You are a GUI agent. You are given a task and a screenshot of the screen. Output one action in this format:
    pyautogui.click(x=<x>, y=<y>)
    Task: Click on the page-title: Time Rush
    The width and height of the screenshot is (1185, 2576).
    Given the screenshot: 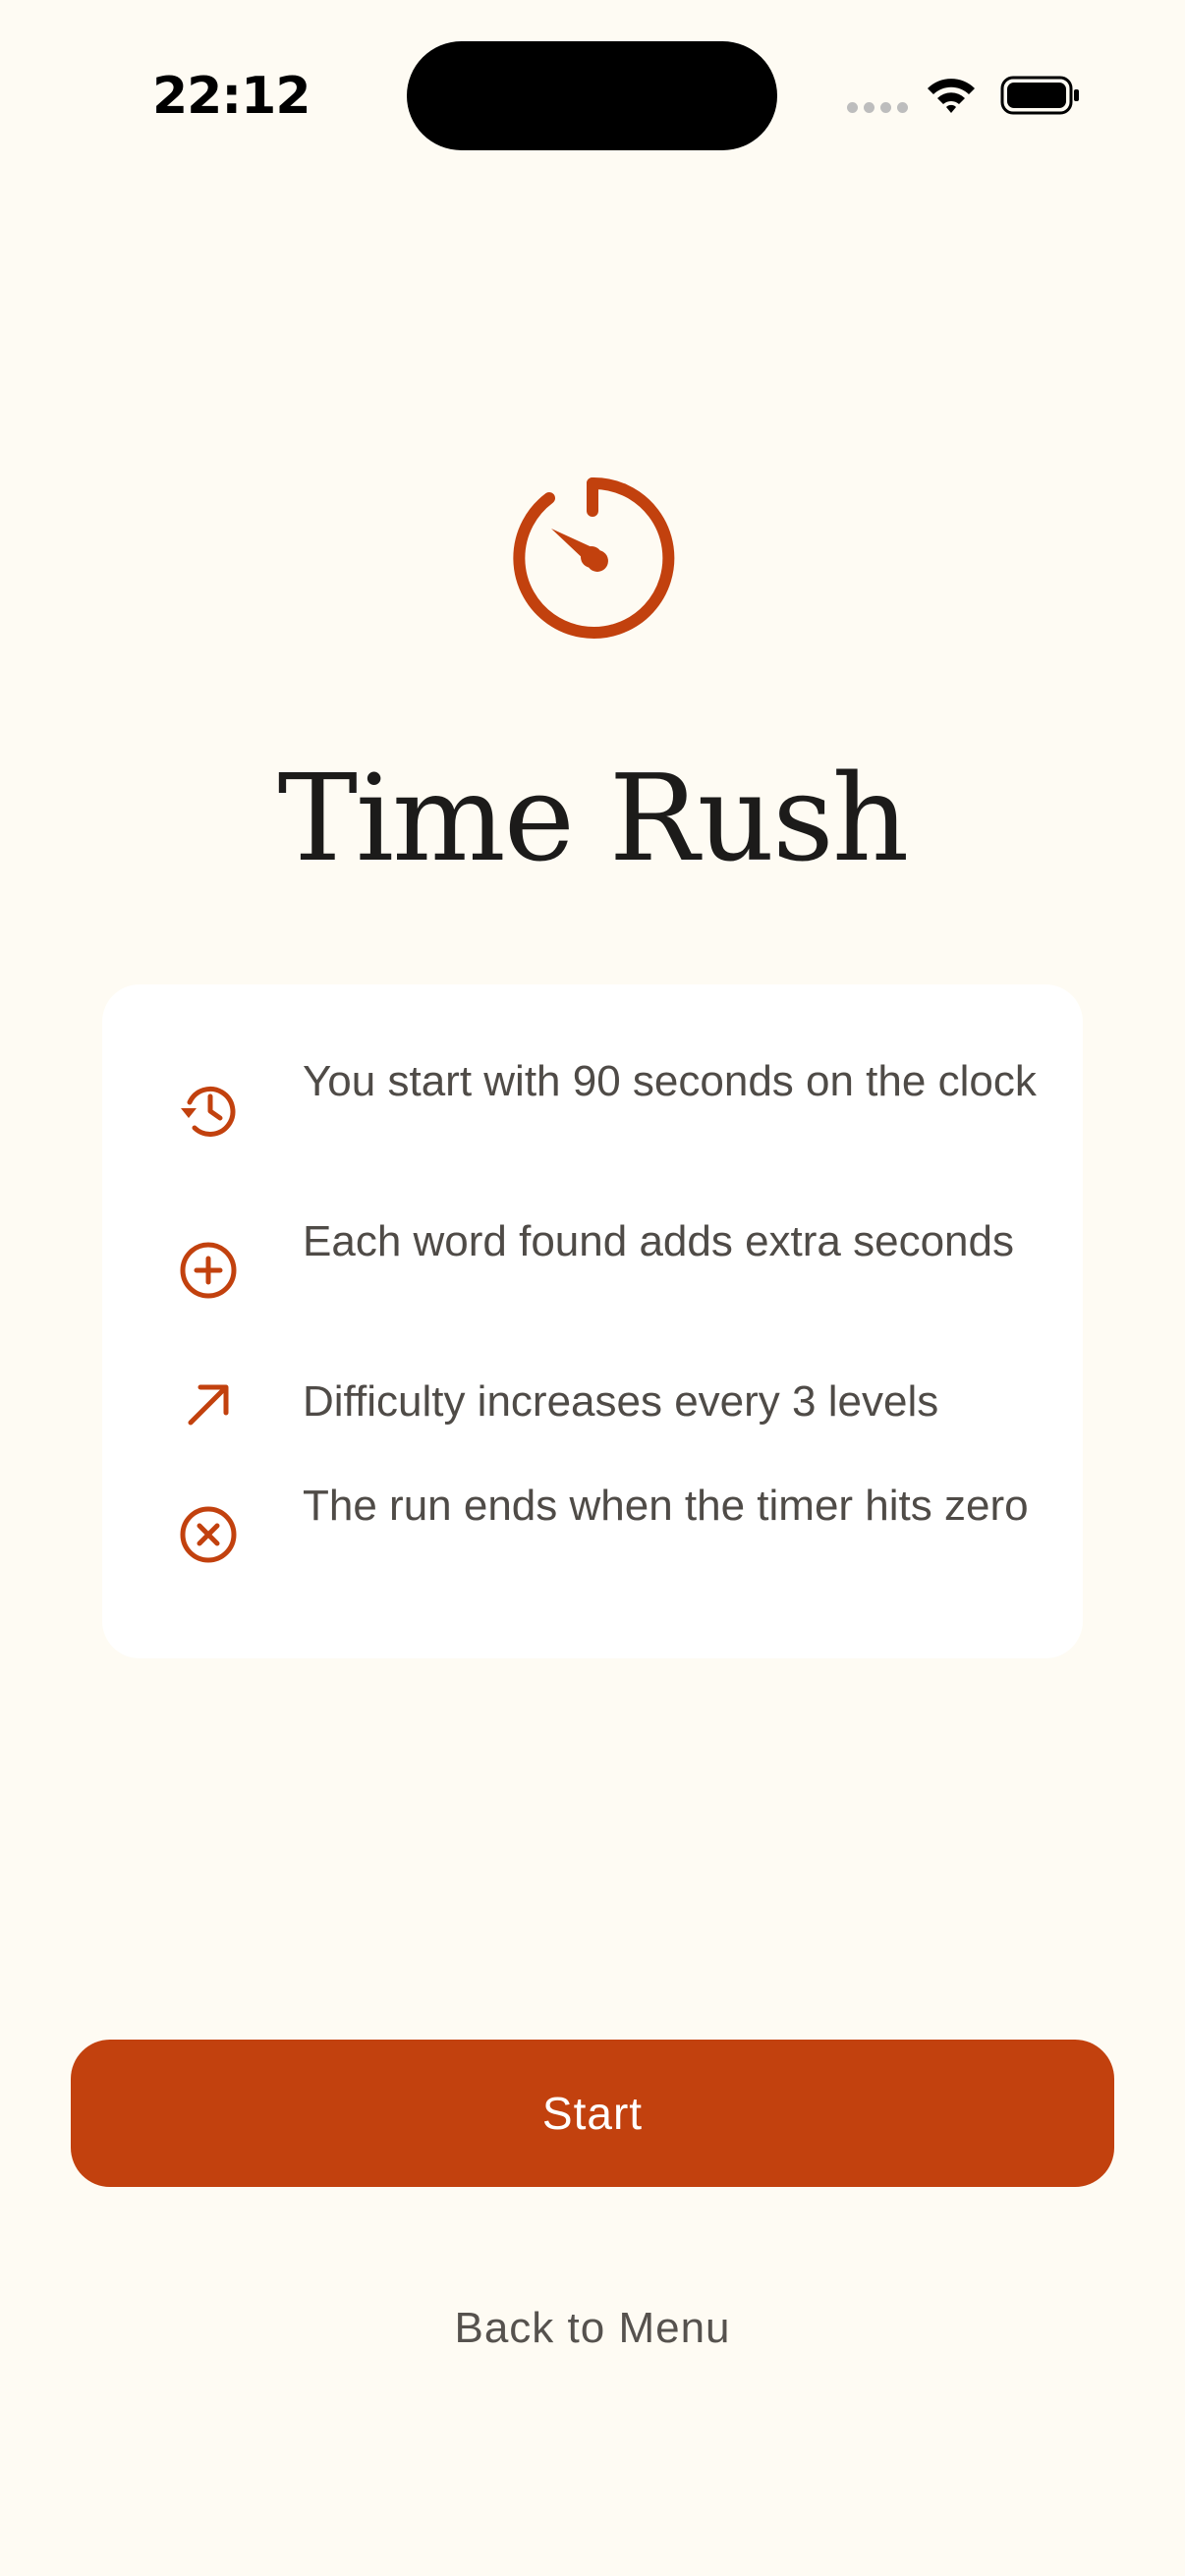 What is the action you would take?
    pyautogui.click(x=594, y=818)
    